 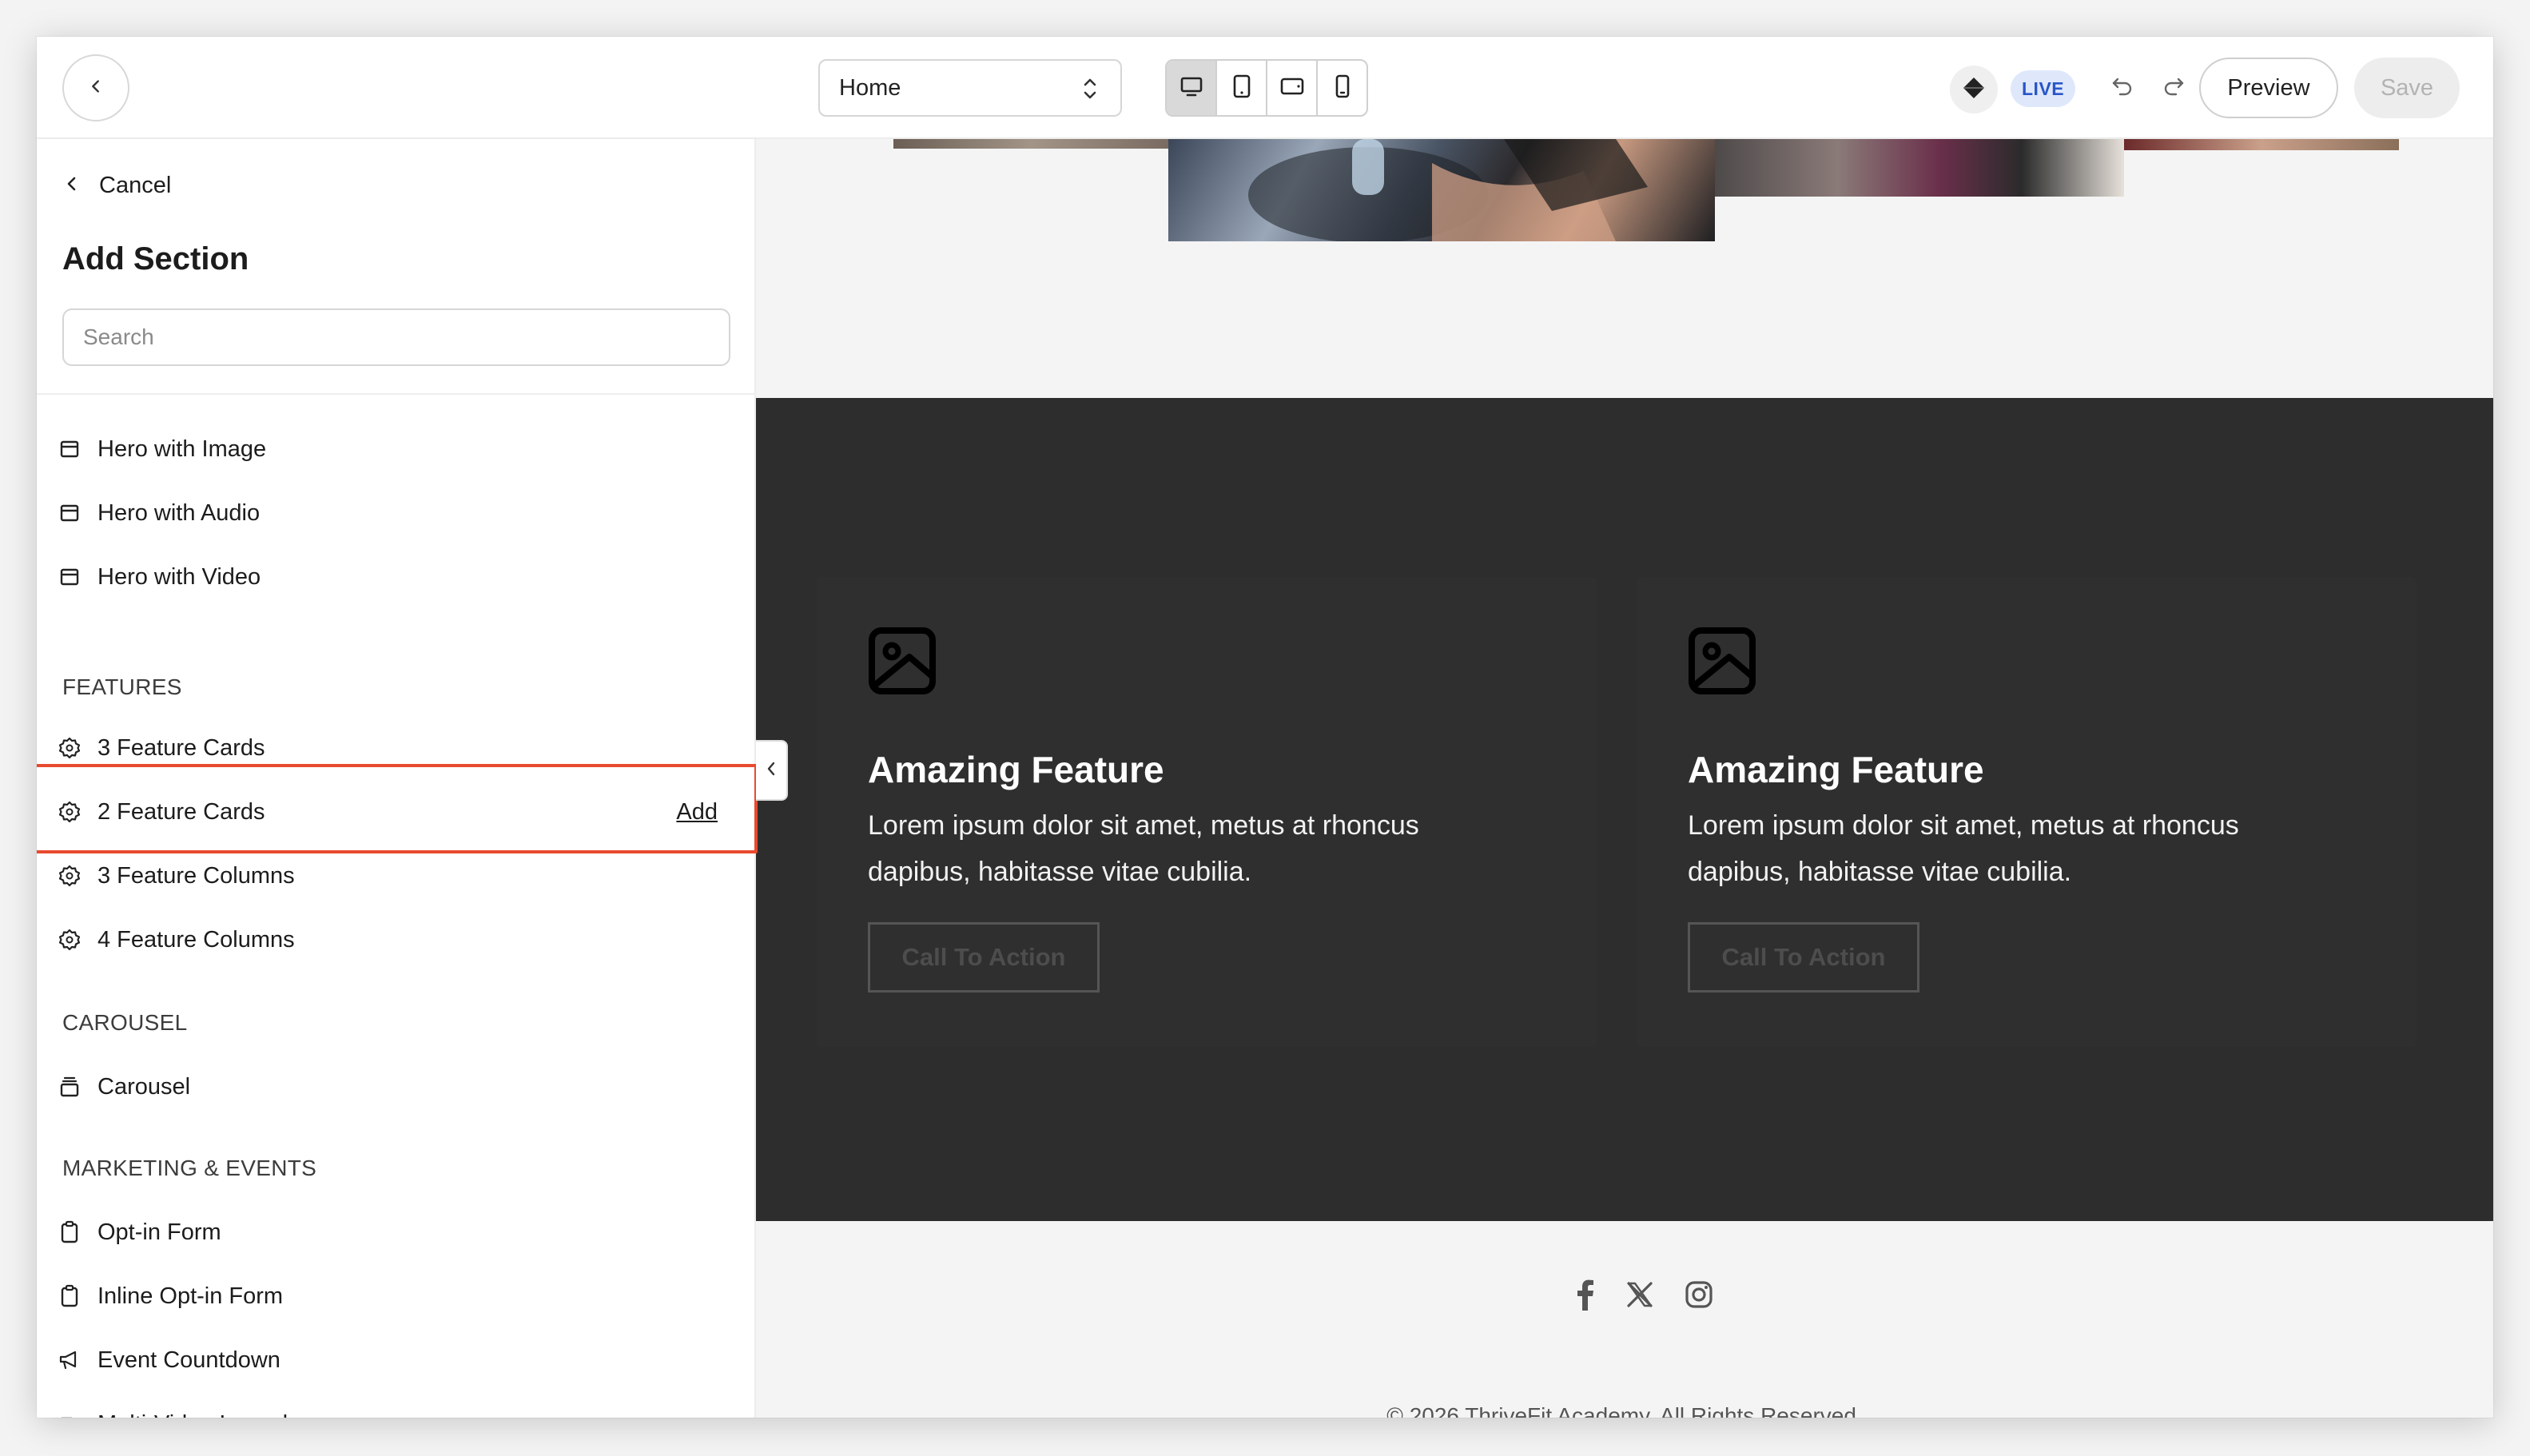 What do you see at coordinates (697, 812) in the screenshot?
I see `add-section-link: Add` at bounding box center [697, 812].